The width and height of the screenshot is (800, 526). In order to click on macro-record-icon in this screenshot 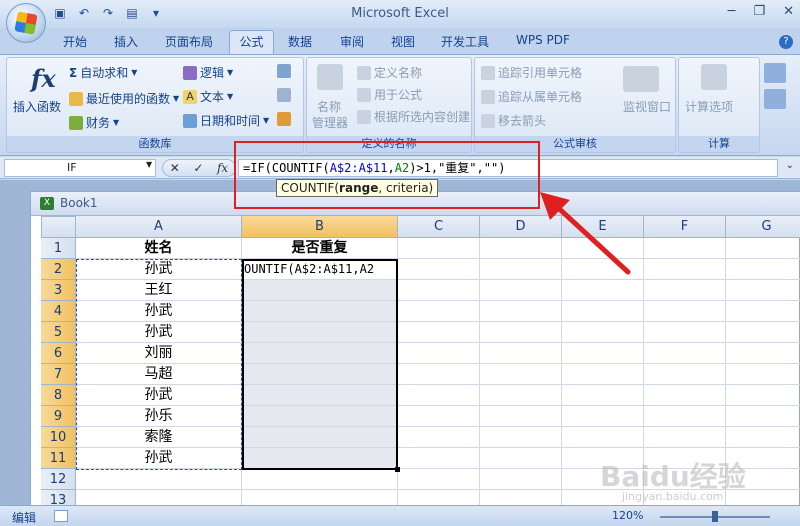, I will do `click(61, 516)`.